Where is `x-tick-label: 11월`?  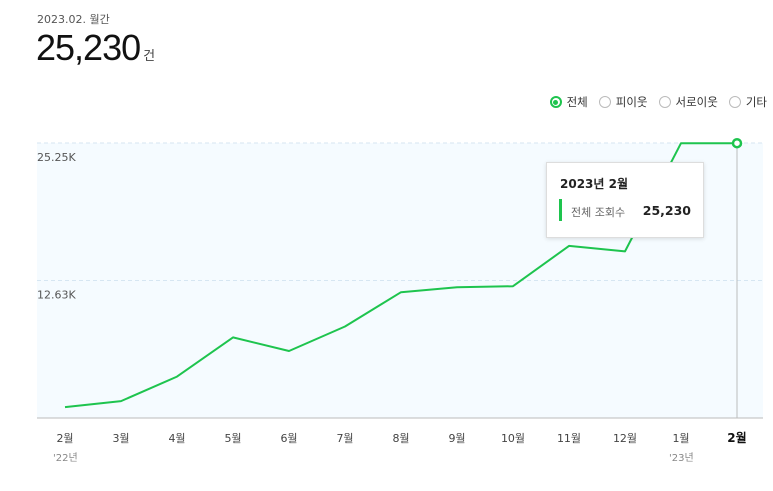 x-tick-label: 11월 is located at coordinates (569, 438).